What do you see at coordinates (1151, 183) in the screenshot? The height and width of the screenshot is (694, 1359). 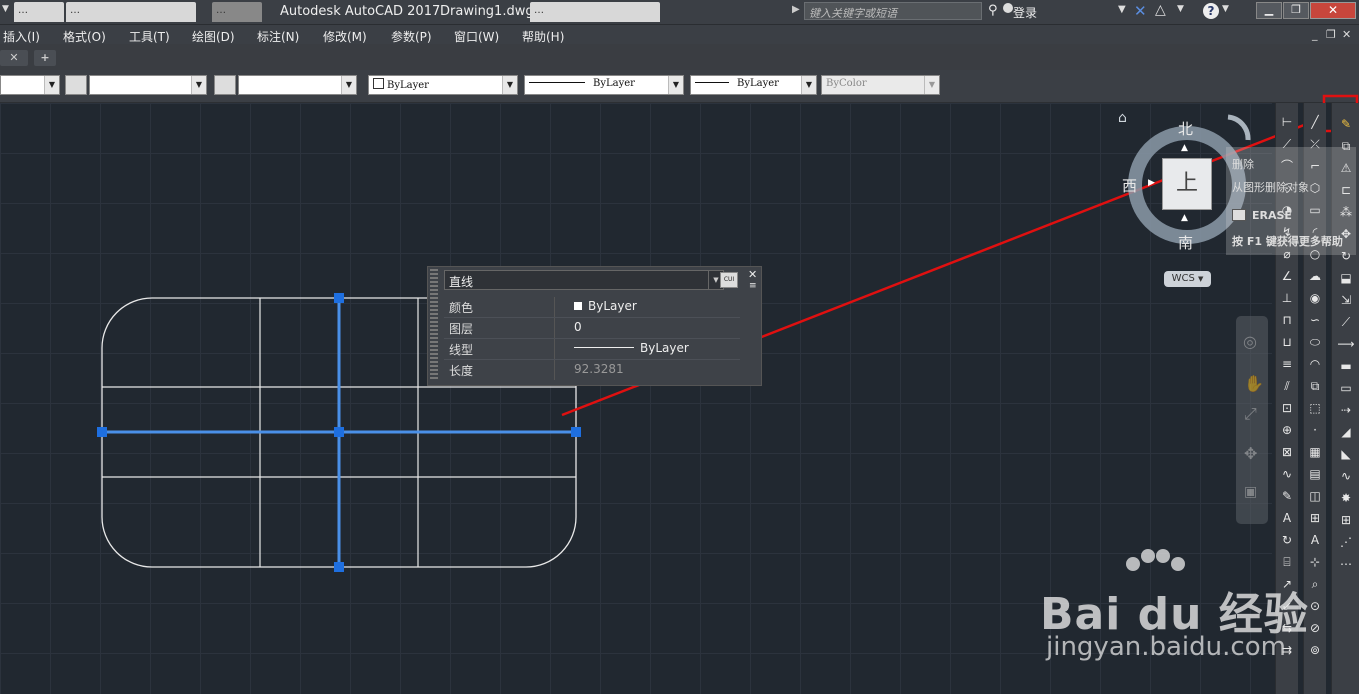 I see `viewcube-left-arrow-icon: ▶` at bounding box center [1151, 183].